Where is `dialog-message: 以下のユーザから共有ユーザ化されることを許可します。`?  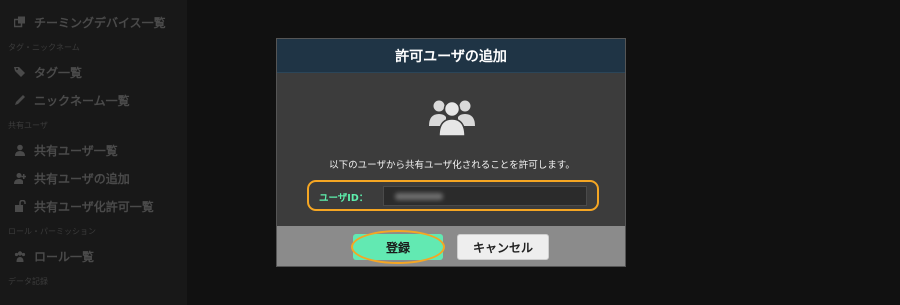 dialog-message: 以下のユーザから共有ユーザ化されることを許可します。 is located at coordinates (452, 165).